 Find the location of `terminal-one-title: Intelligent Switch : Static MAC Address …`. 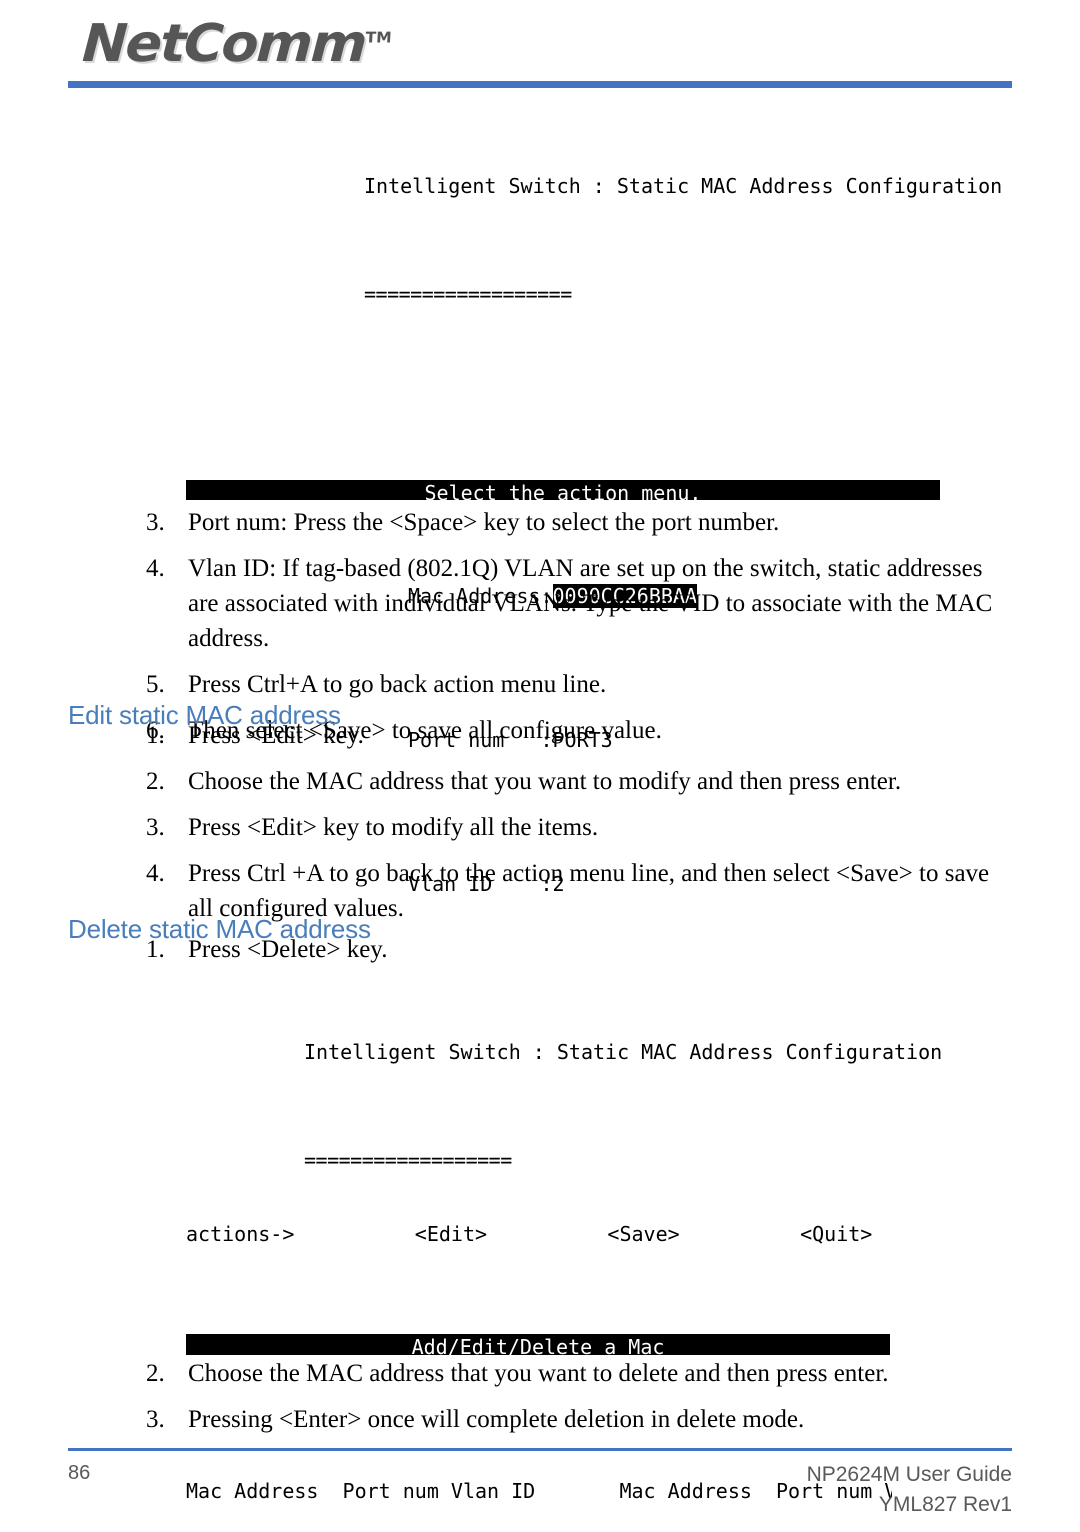

terminal-one-title: Intelligent Switch : Static MAC Address … is located at coordinates (683, 186).